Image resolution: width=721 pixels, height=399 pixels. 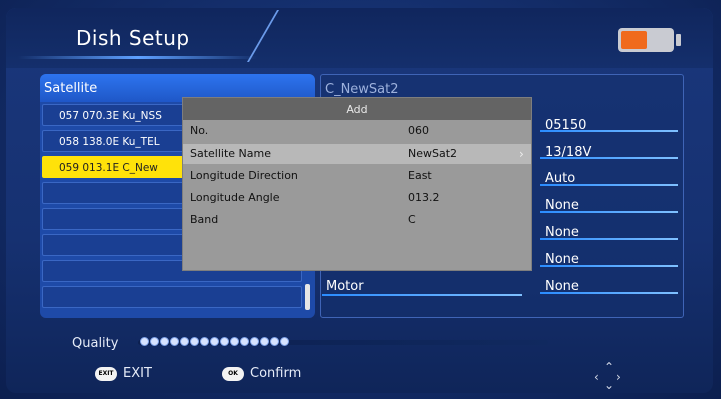 I want to click on motor-label: Motor, so click(x=345, y=286).